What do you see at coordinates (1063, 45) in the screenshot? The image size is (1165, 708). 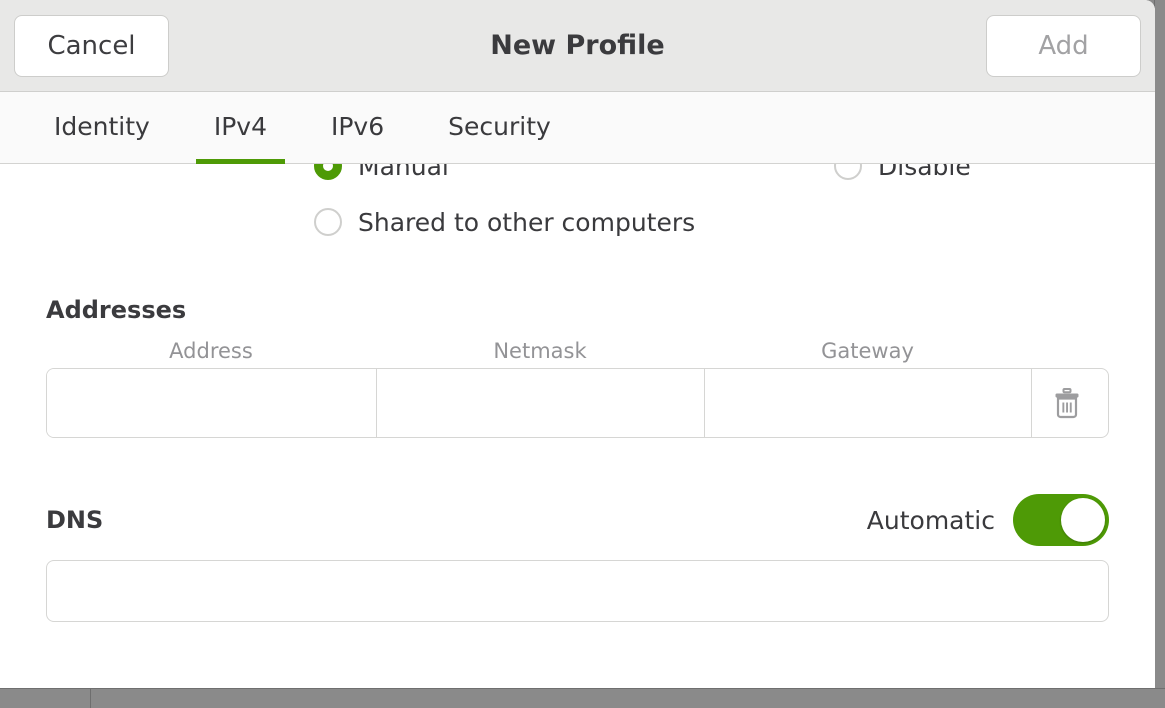 I see `add-button: Add` at bounding box center [1063, 45].